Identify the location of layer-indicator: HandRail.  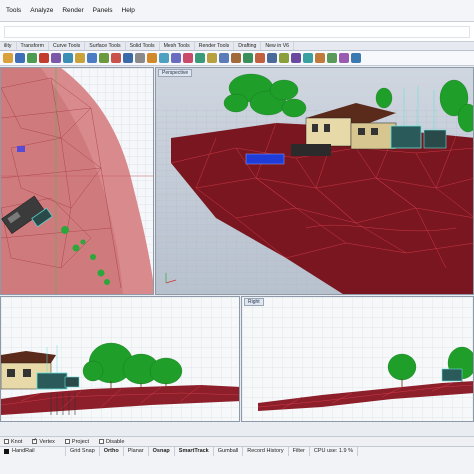
(33, 451).